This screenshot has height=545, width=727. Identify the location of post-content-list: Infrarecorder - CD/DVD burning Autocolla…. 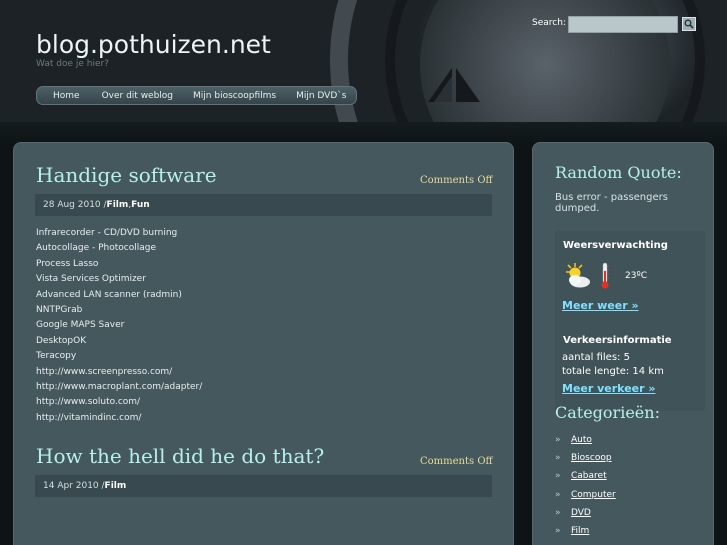
(119, 326).